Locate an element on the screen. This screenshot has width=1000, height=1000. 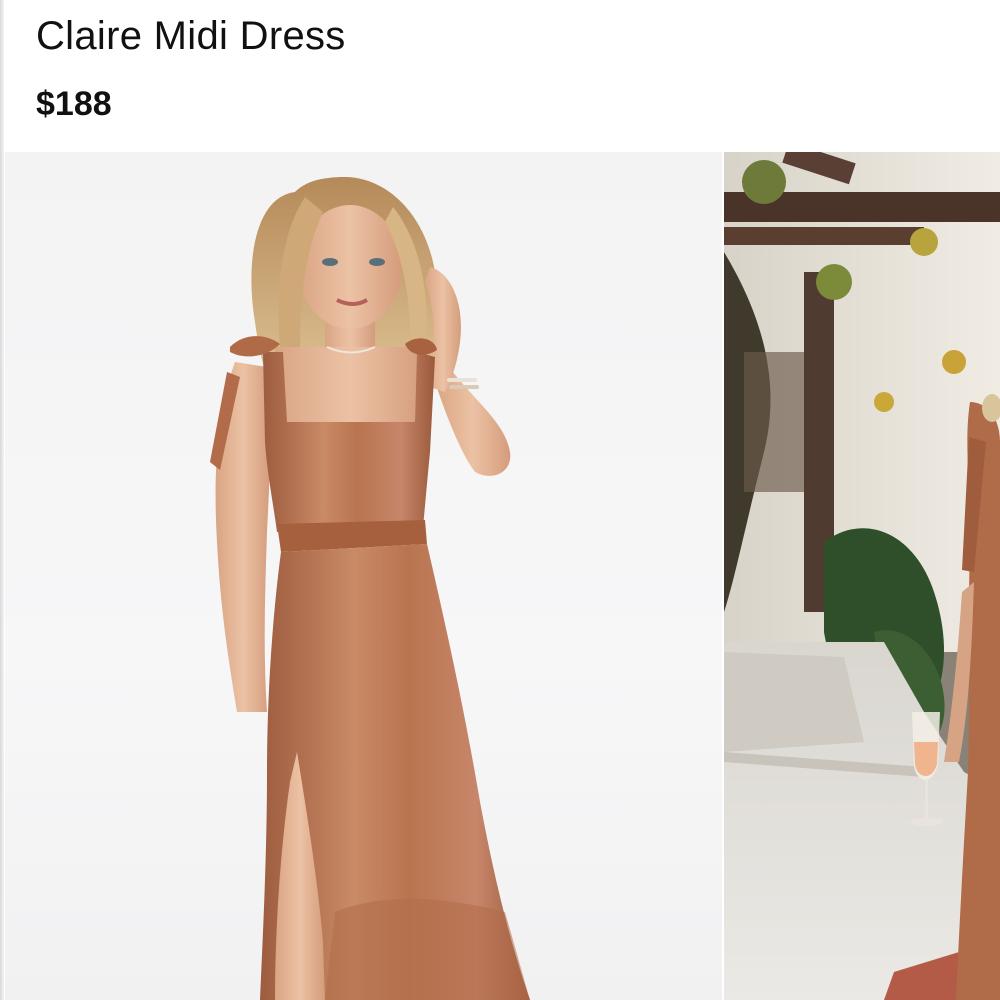
product-title: Claire Midi Dress is located at coordinates (191, 36).